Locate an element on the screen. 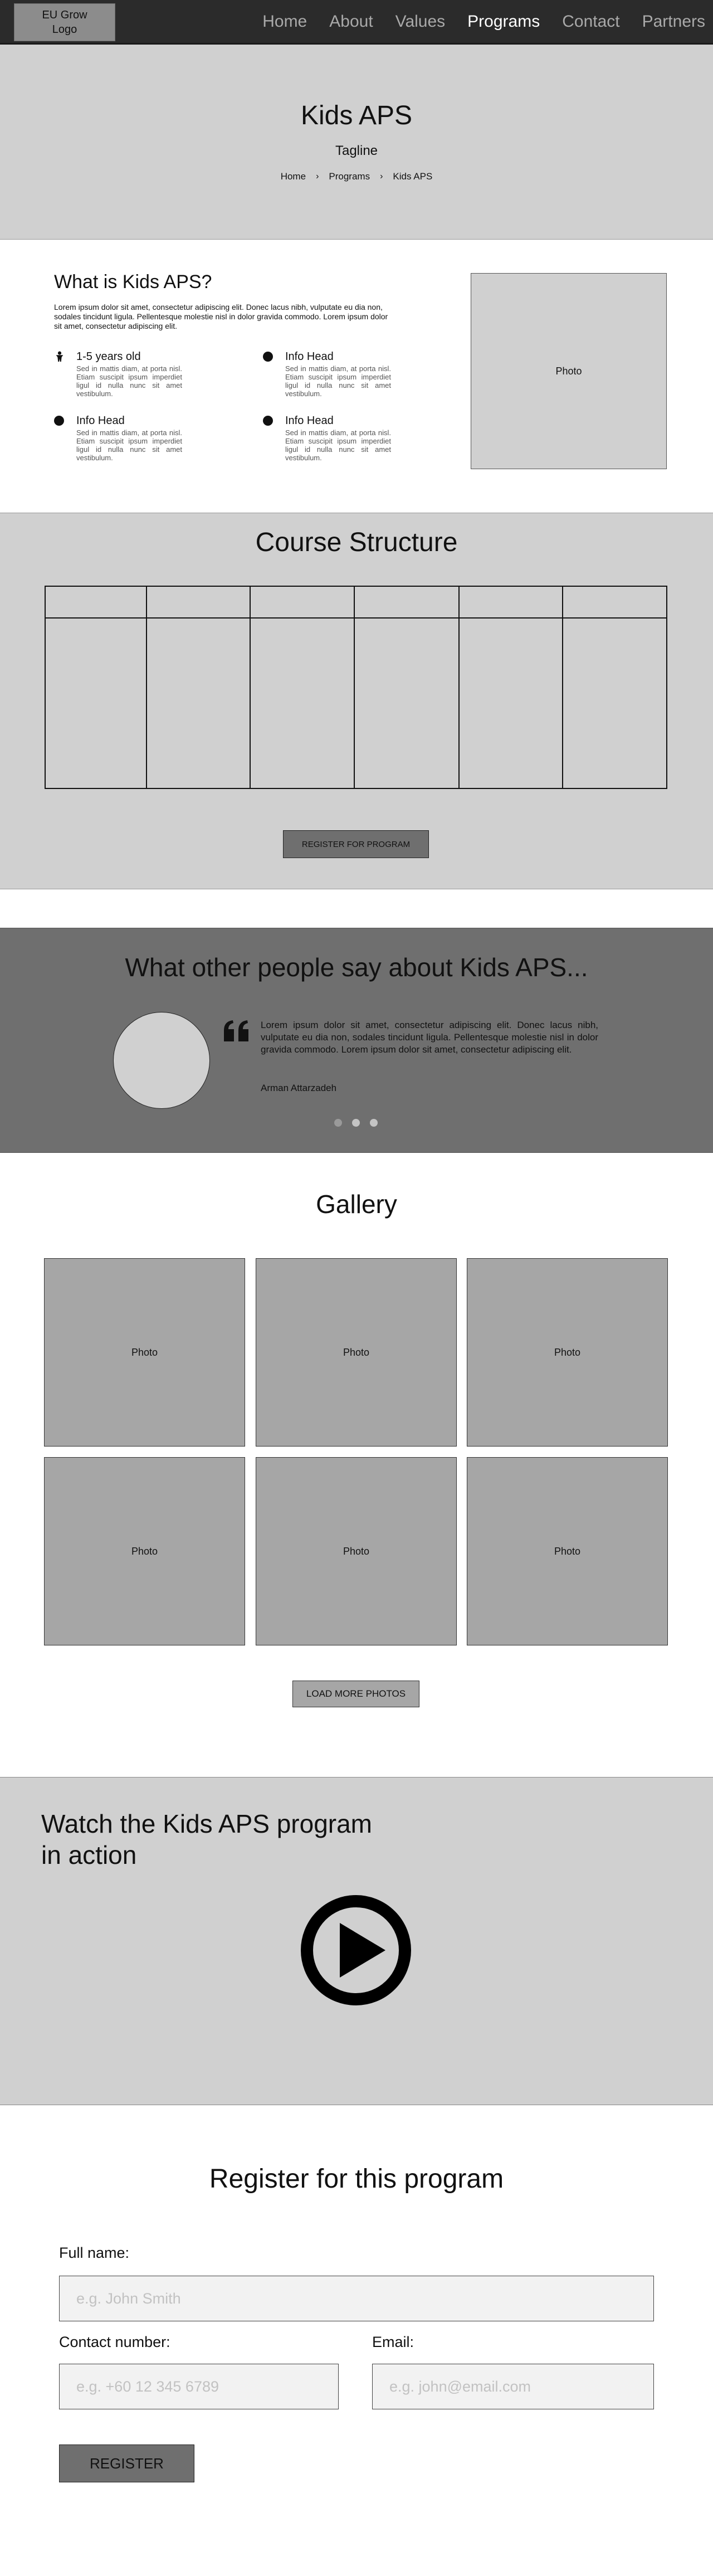 The width and height of the screenshot is (713, 2576). nav-link-values: Values is located at coordinates (420, 22).